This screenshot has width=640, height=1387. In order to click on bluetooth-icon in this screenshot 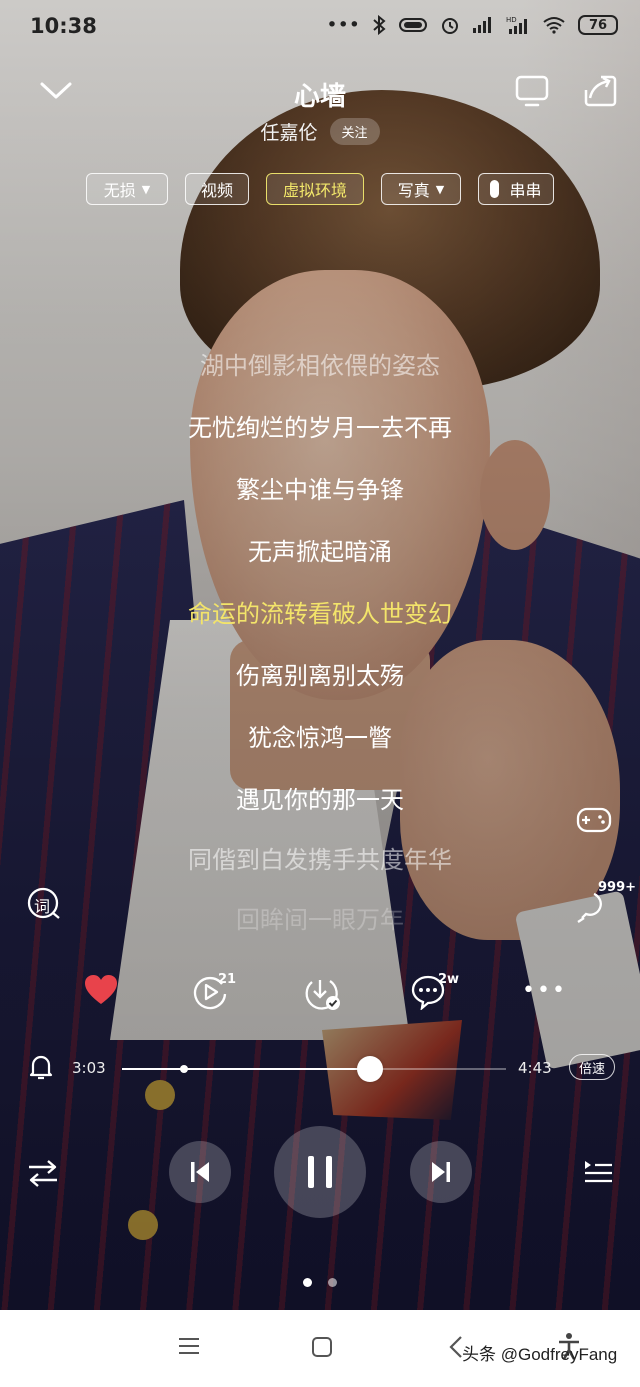, I will do `click(379, 25)`.